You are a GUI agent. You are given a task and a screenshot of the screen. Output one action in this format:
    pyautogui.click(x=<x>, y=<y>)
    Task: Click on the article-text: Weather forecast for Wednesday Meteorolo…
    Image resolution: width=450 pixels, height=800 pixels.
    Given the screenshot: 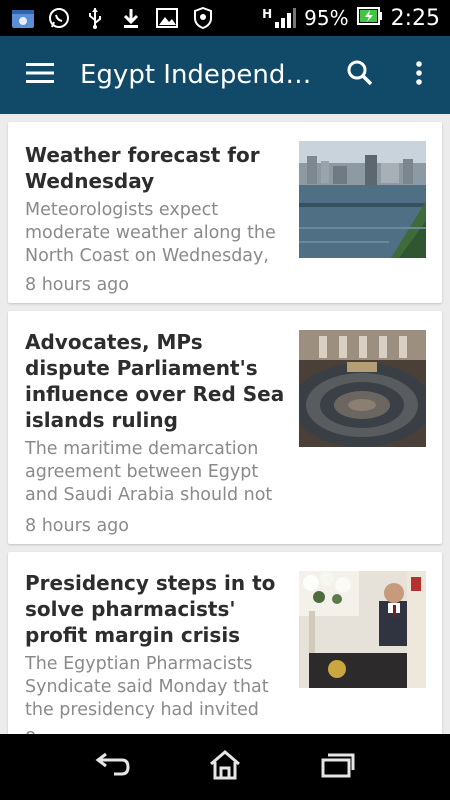 What is the action you would take?
    pyautogui.click(x=155, y=219)
    